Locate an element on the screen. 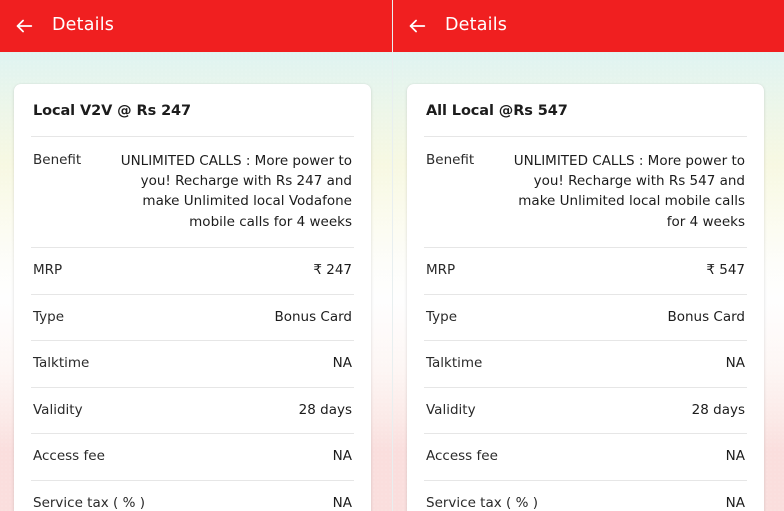 Image resolution: width=784 pixels, height=511 pixels. detail-value: ₹ 247 is located at coordinates (332, 269).